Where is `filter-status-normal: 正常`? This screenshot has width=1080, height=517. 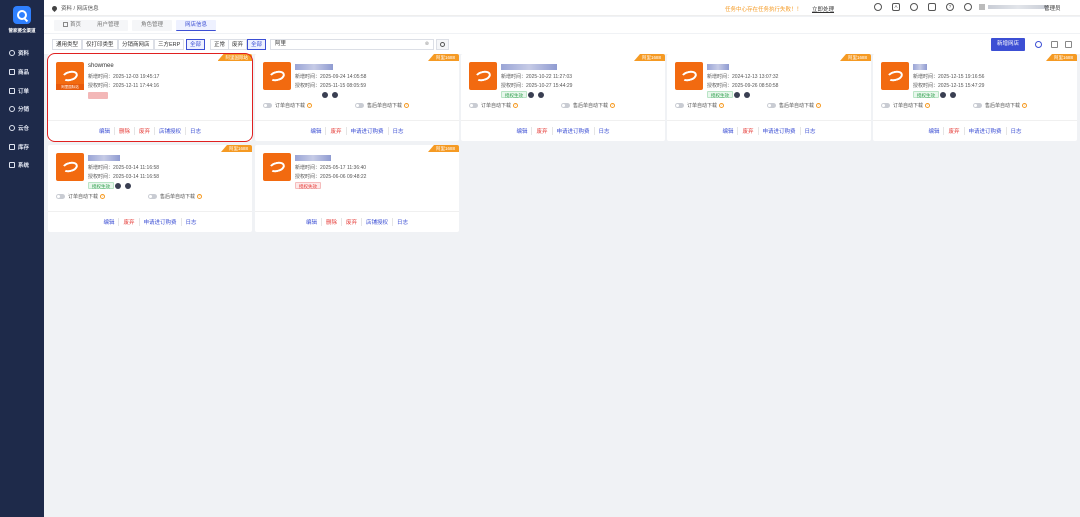
filter-status-normal: 正常 is located at coordinates (220, 44).